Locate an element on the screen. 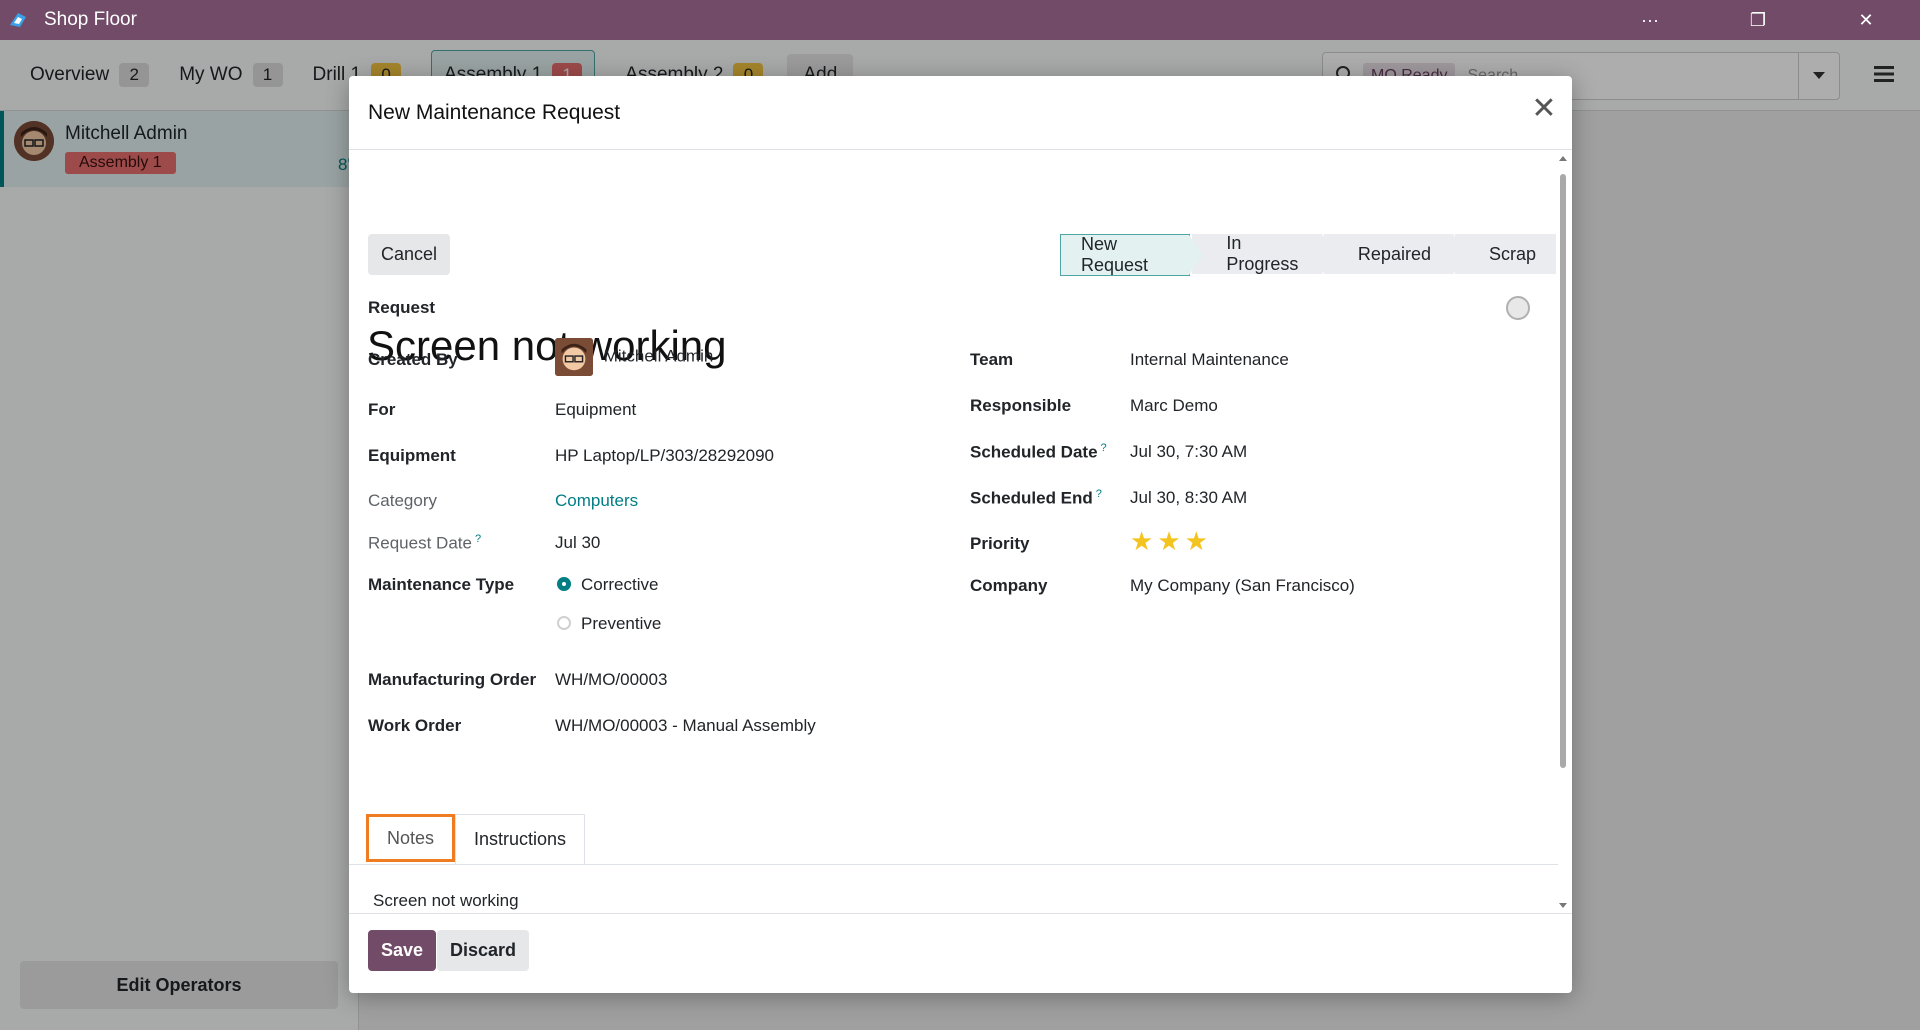 The width and height of the screenshot is (1920, 1030). scheduled-date-value: Jul 30, 7:30 AM is located at coordinates (1189, 451).